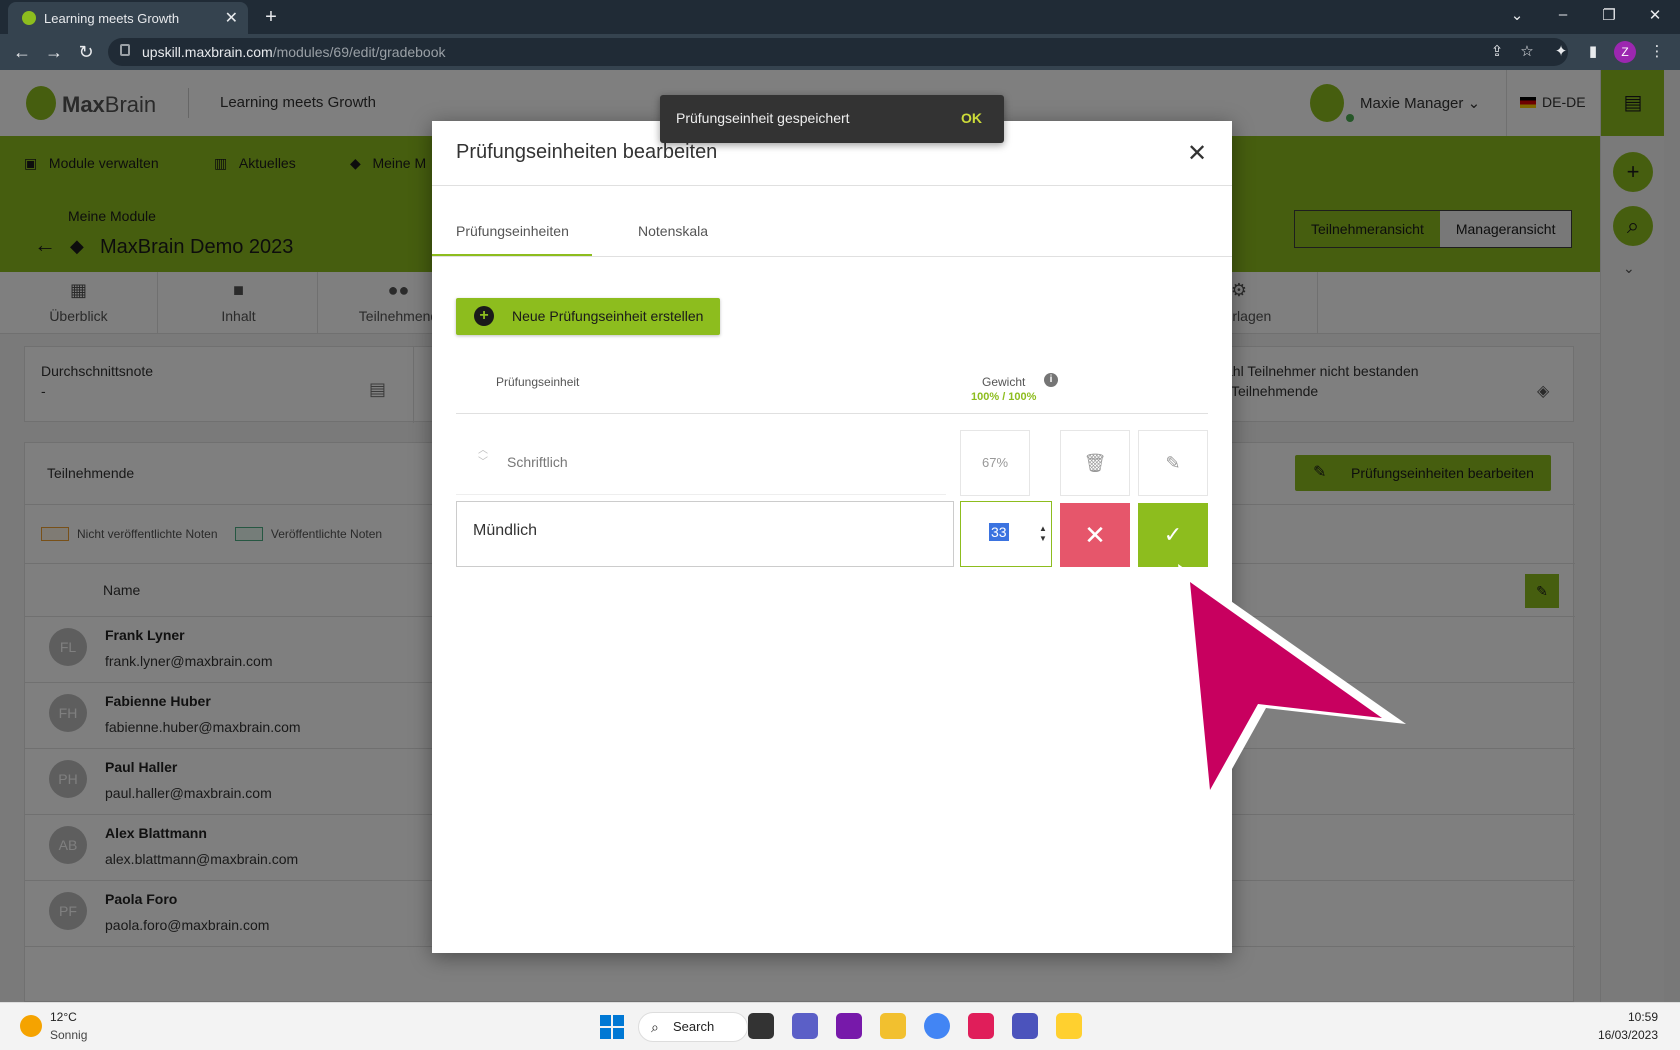  I want to click on new-tab-button: +, so click(271, 17).